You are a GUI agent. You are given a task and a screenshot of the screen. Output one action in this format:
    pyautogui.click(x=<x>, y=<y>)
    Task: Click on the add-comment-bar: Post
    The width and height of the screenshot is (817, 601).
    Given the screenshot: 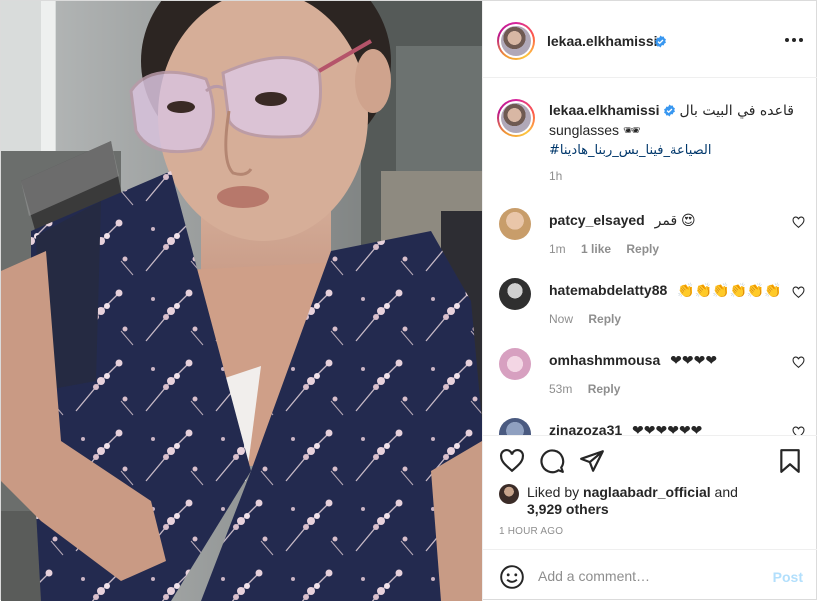 What is the action you would take?
    pyautogui.click(x=650, y=575)
    